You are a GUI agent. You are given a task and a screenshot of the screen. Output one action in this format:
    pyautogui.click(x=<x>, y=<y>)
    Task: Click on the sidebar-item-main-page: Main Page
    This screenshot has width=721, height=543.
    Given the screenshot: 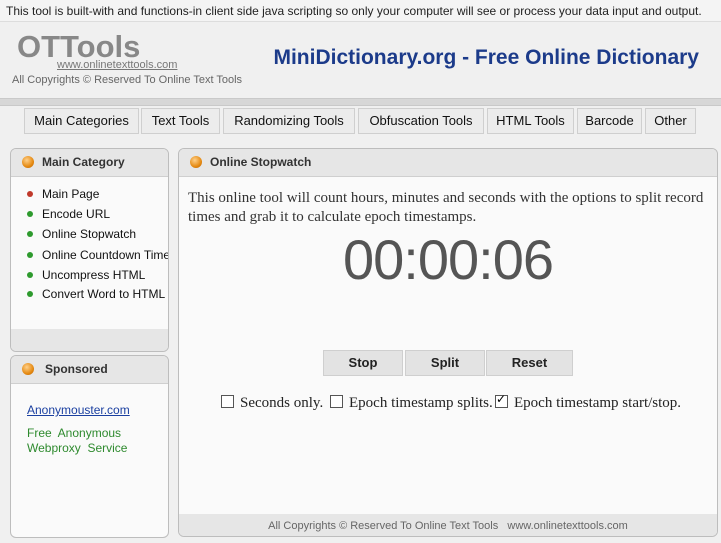 What is the action you would take?
    pyautogui.click(x=63, y=194)
    